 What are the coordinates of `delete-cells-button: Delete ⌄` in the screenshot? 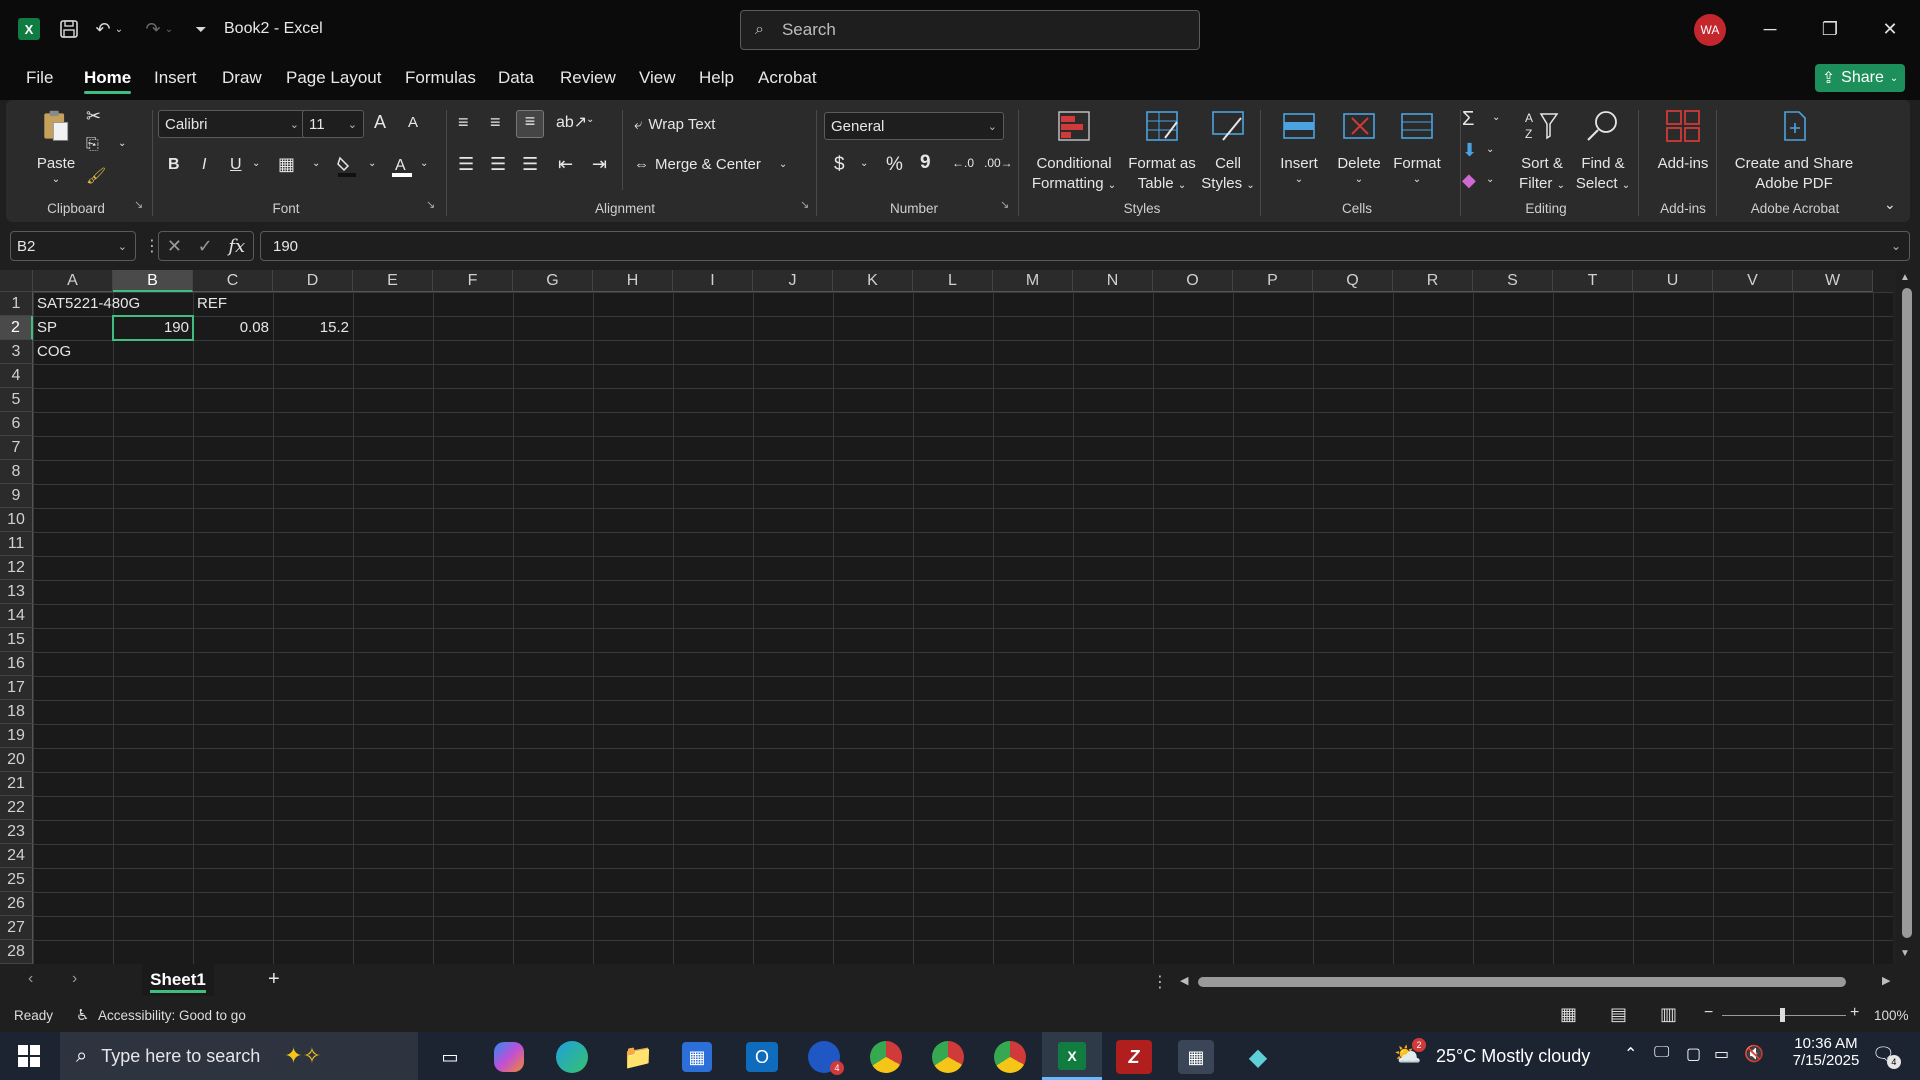 It's located at (1359, 147).